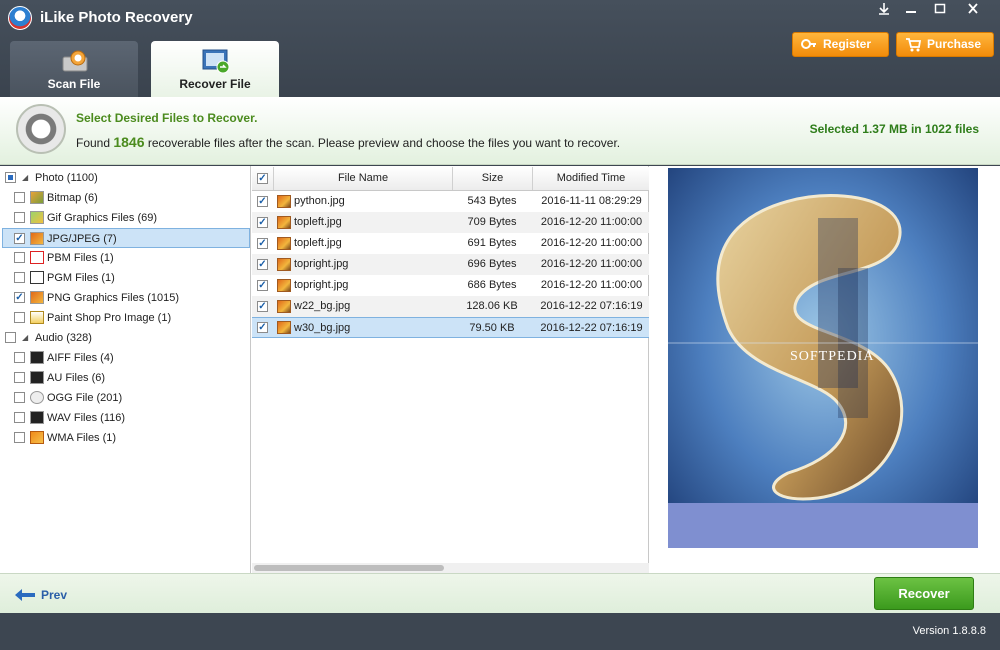  I want to click on file-size: 709 Bytes, so click(492, 222).